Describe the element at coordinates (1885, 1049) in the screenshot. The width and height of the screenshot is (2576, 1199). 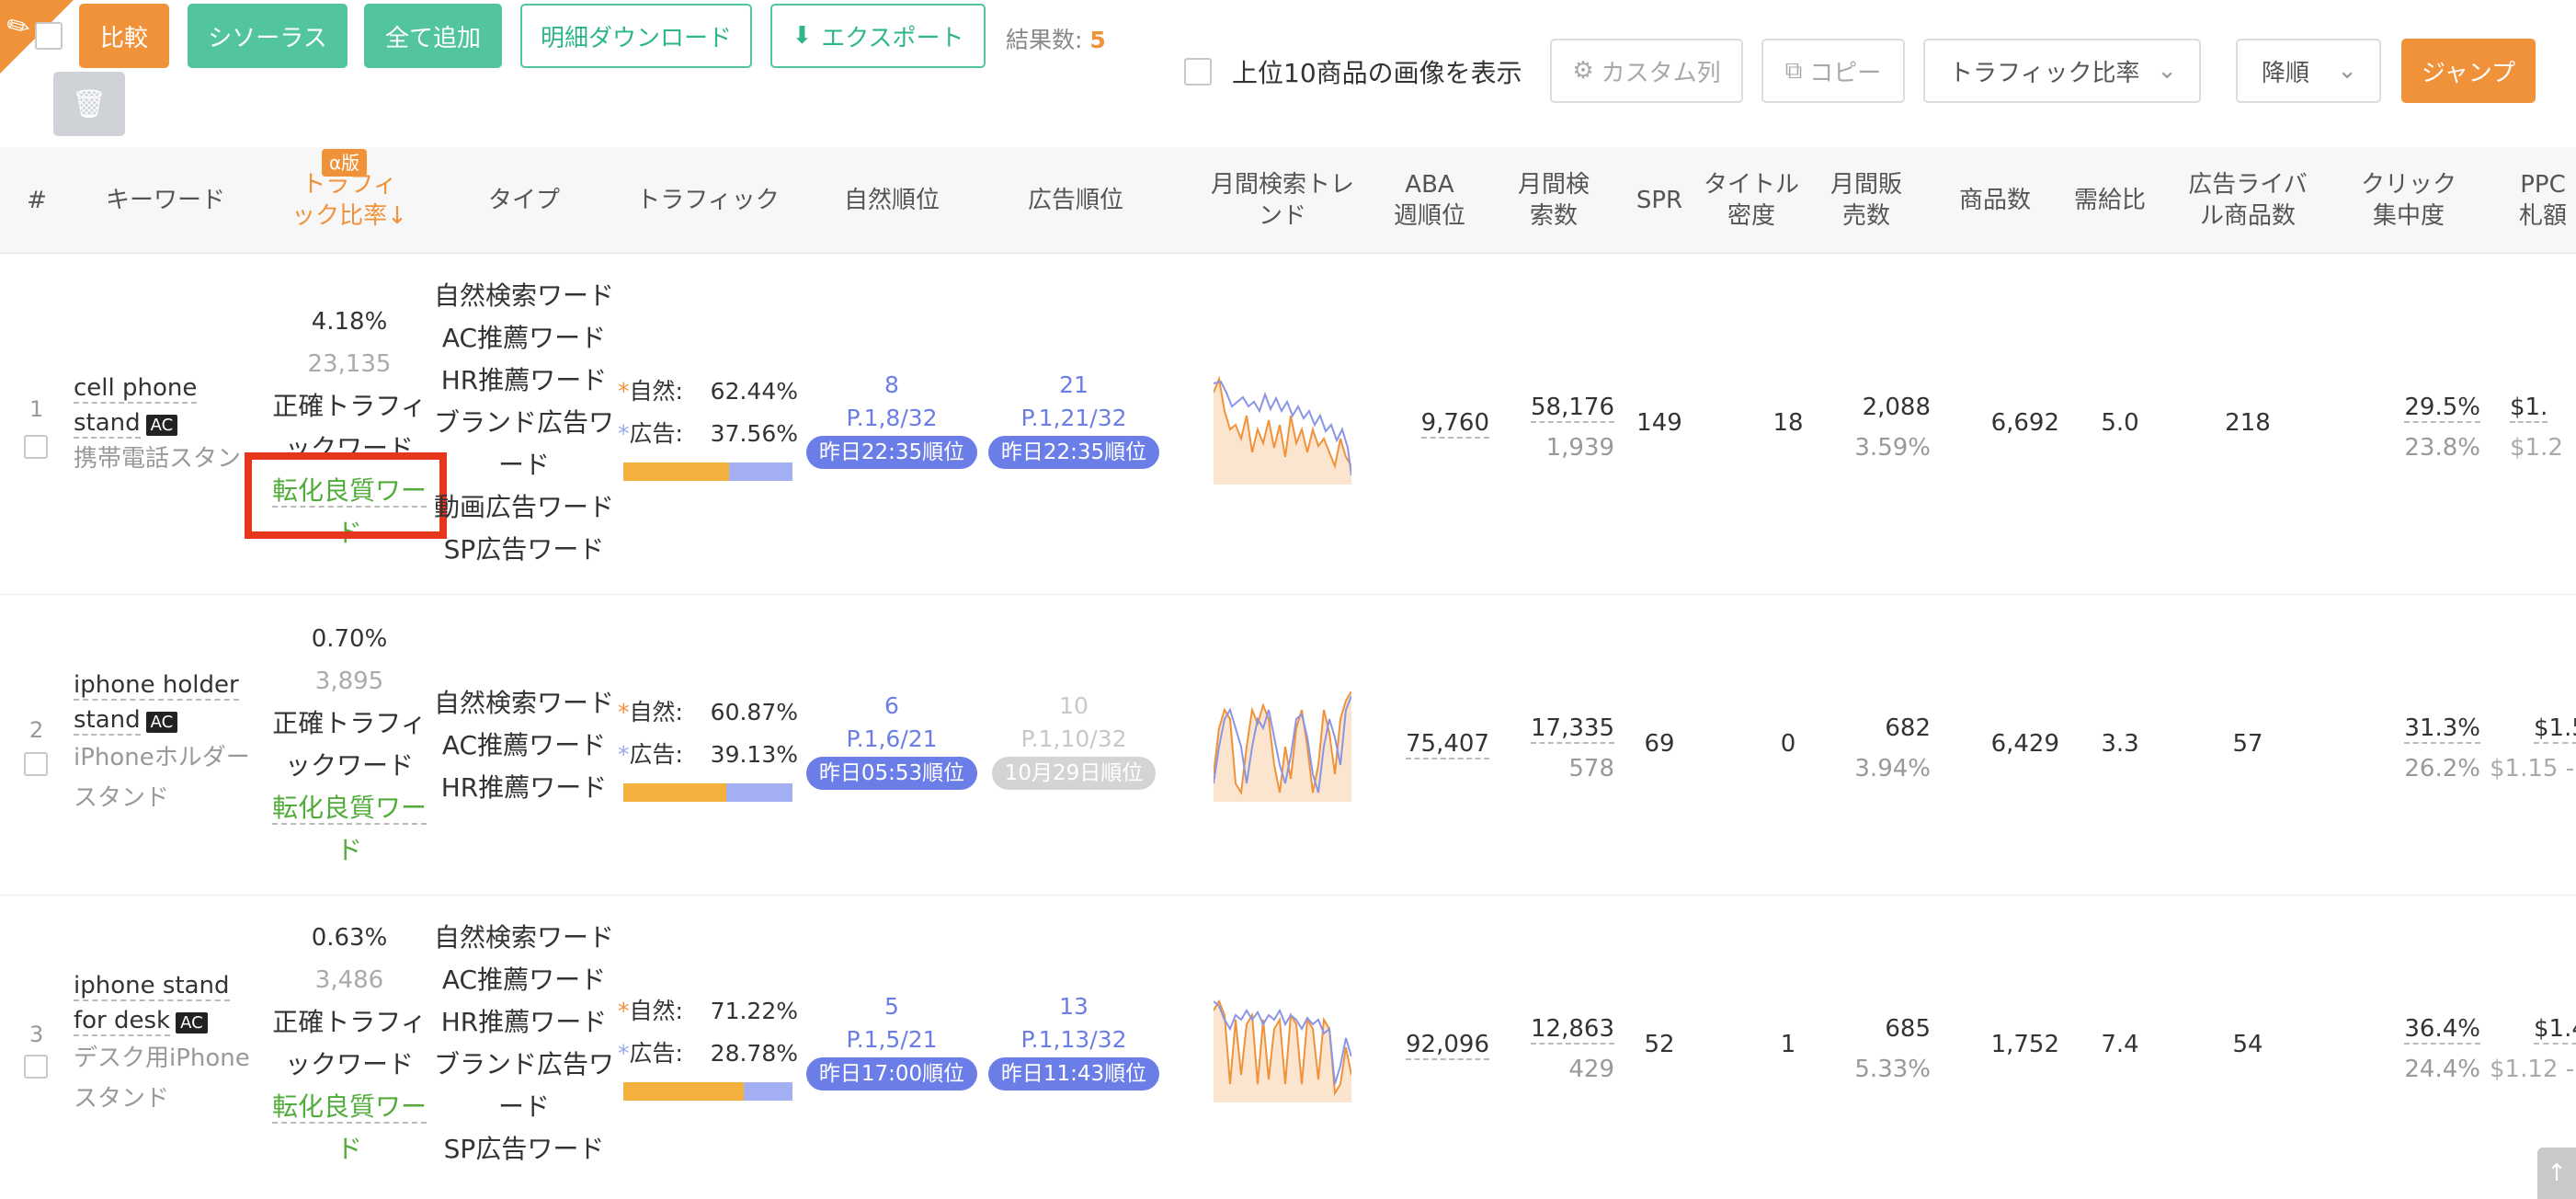
I see `monthly-sales: 685 5.33%` at that location.